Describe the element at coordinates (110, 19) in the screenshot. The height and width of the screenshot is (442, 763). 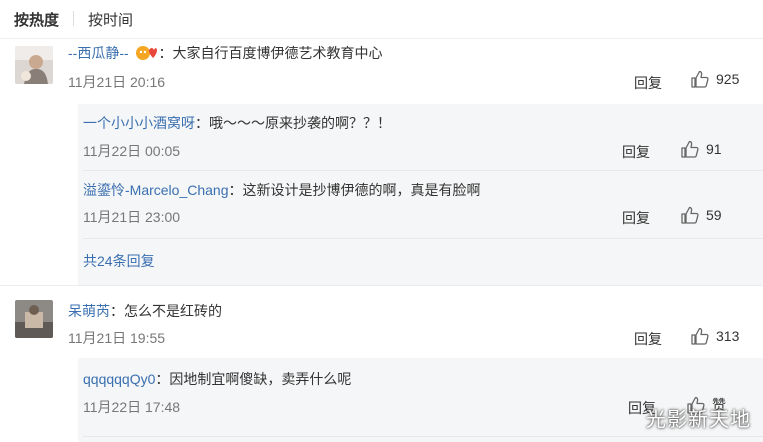
I see `sort-by-time-tab: 按时间` at that location.